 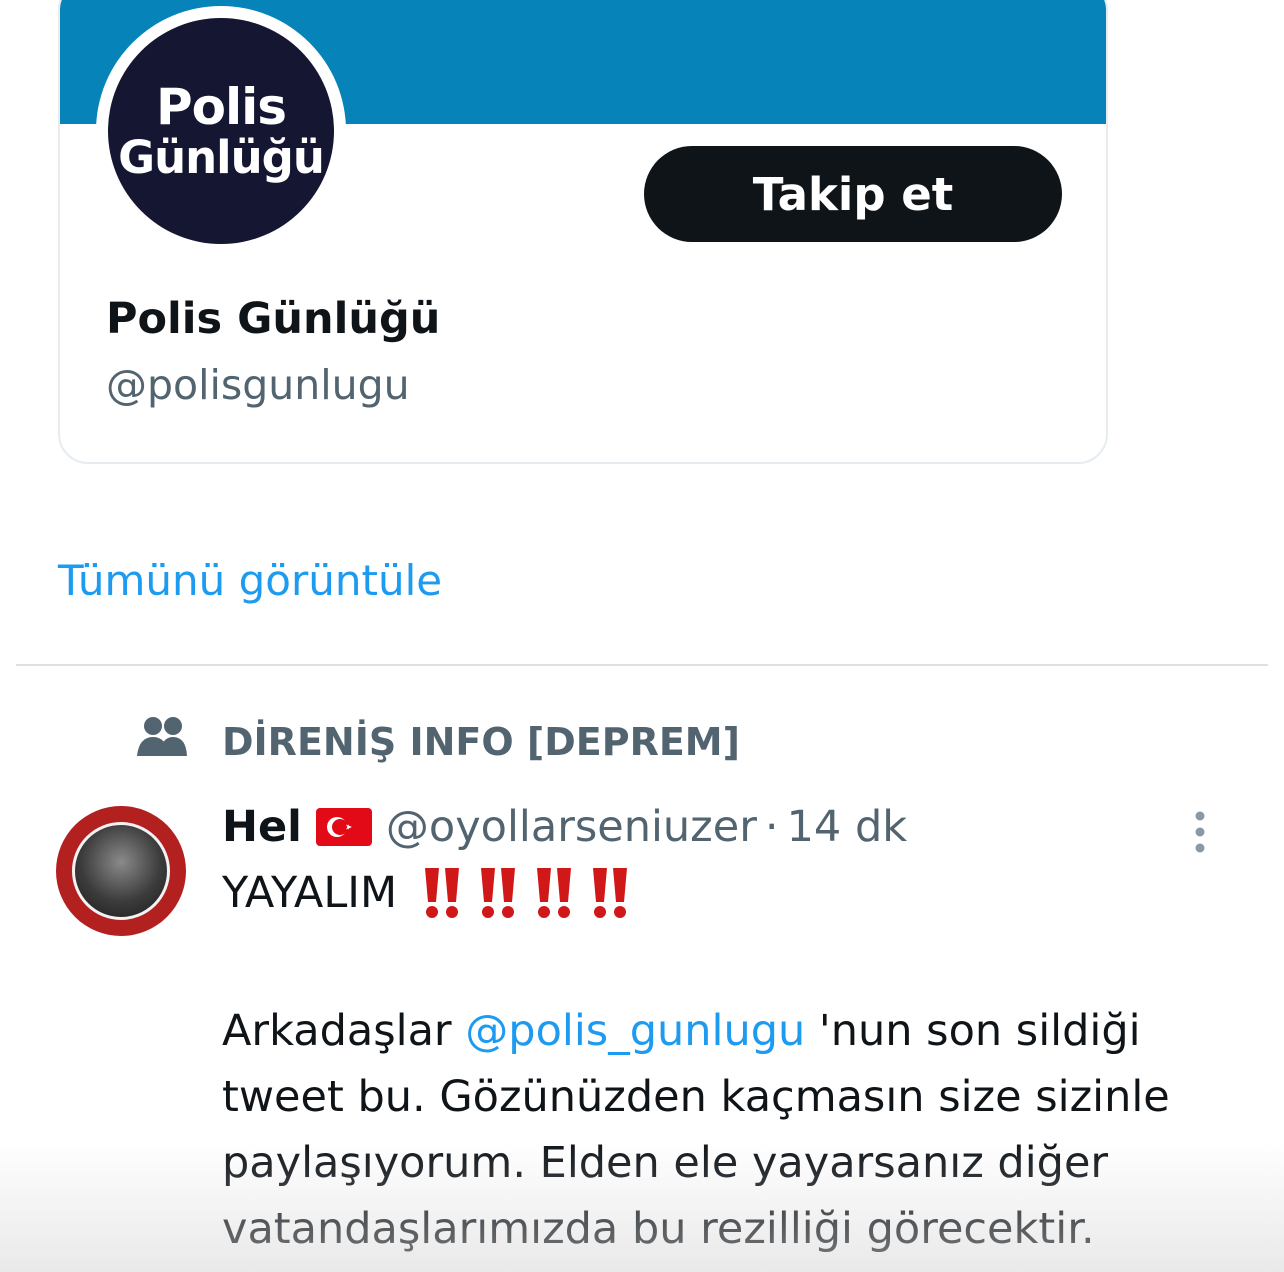 What do you see at coordinates (481, 742) in the screenshot?
I see `community-label: DİRENİŞ INFO [DEPREM]` at bounding box center [481, 742].